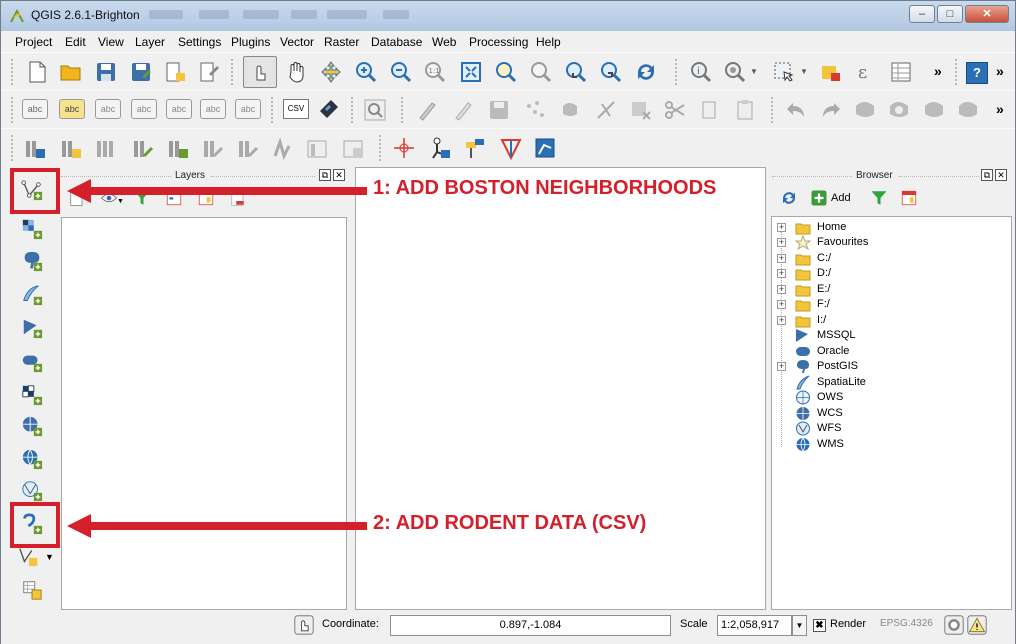 This screenshot has width=1016, height=644. I want to click on browser-item-favourites: + Favourites, so click(891, 242).